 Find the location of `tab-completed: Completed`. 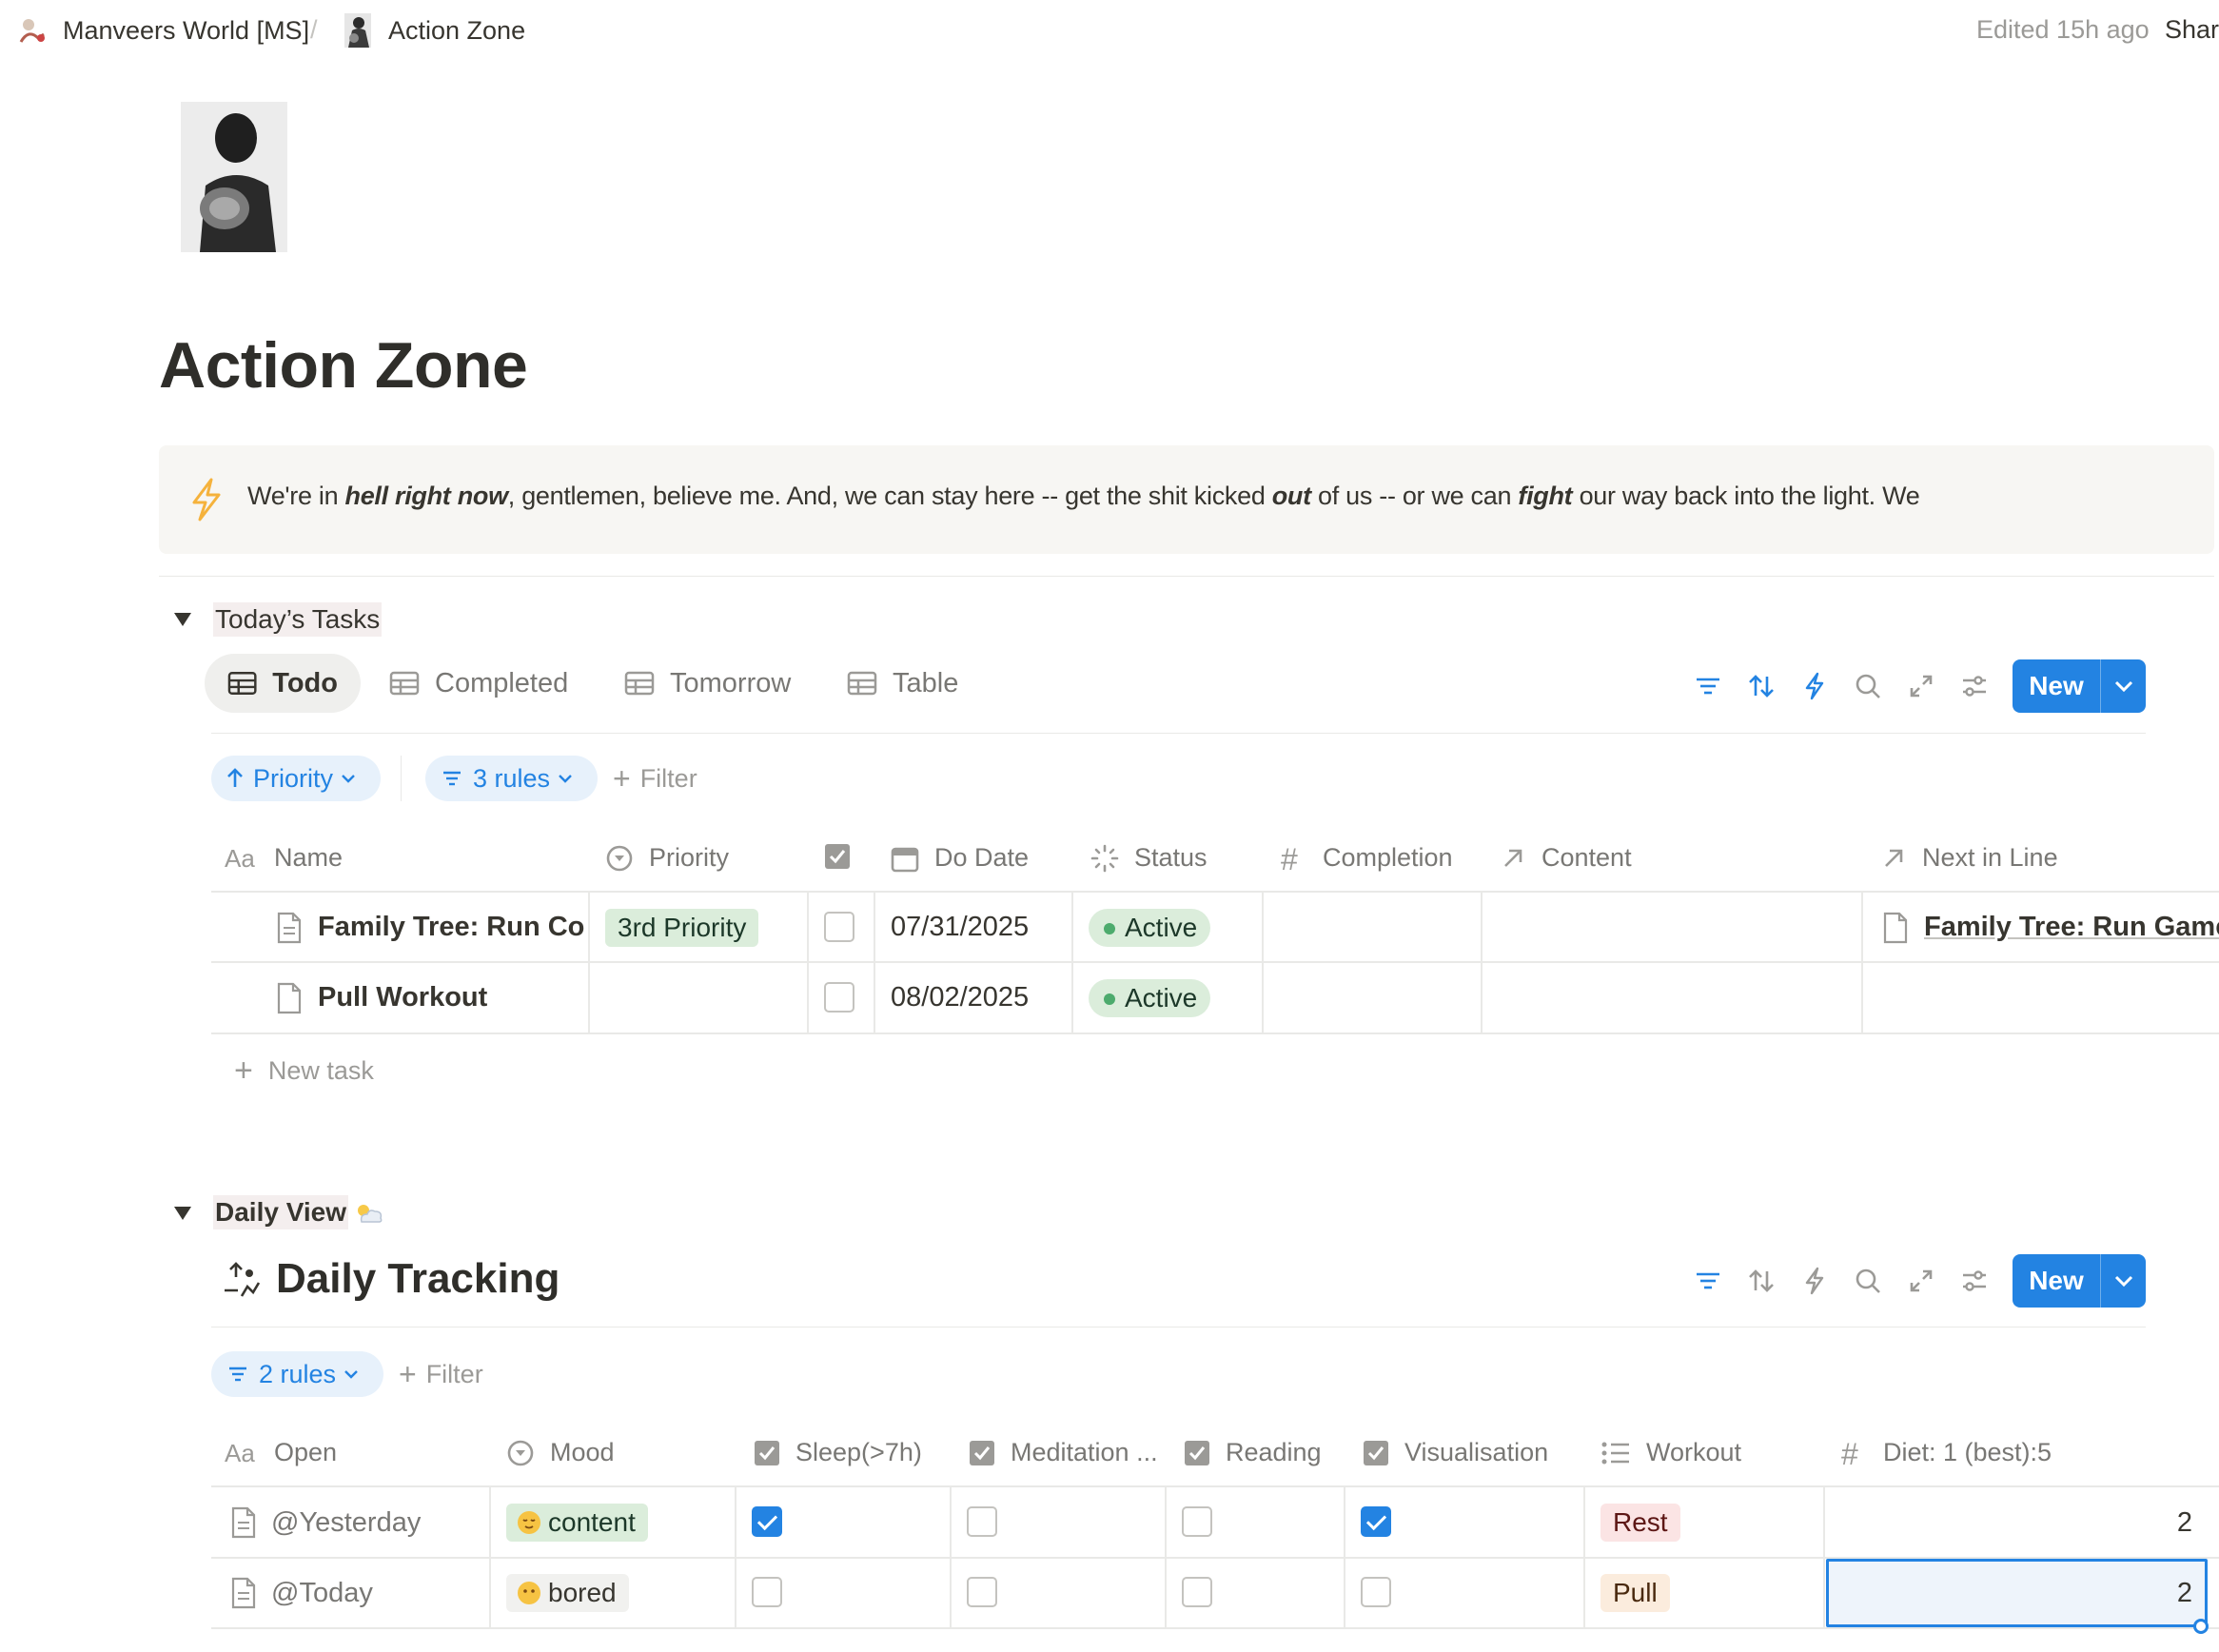

tab-completed: Completed is located at coordinates (479, 684).